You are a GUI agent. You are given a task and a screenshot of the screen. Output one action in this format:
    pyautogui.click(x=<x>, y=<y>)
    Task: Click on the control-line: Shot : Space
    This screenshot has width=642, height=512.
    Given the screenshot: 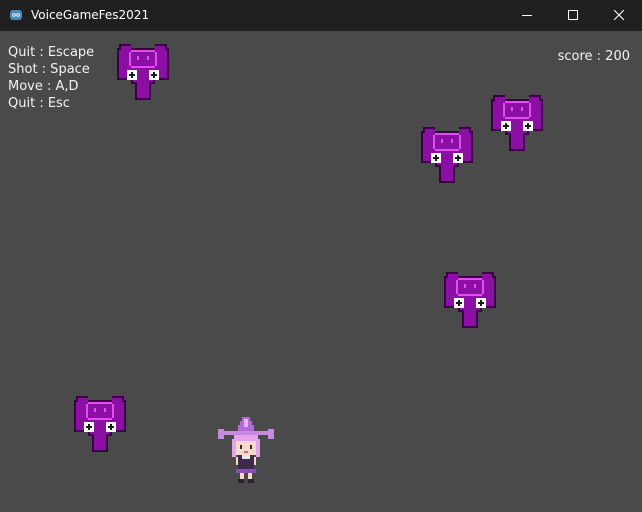 What is the action you would take?
    pyautogui.click(x=49, y=69)
    